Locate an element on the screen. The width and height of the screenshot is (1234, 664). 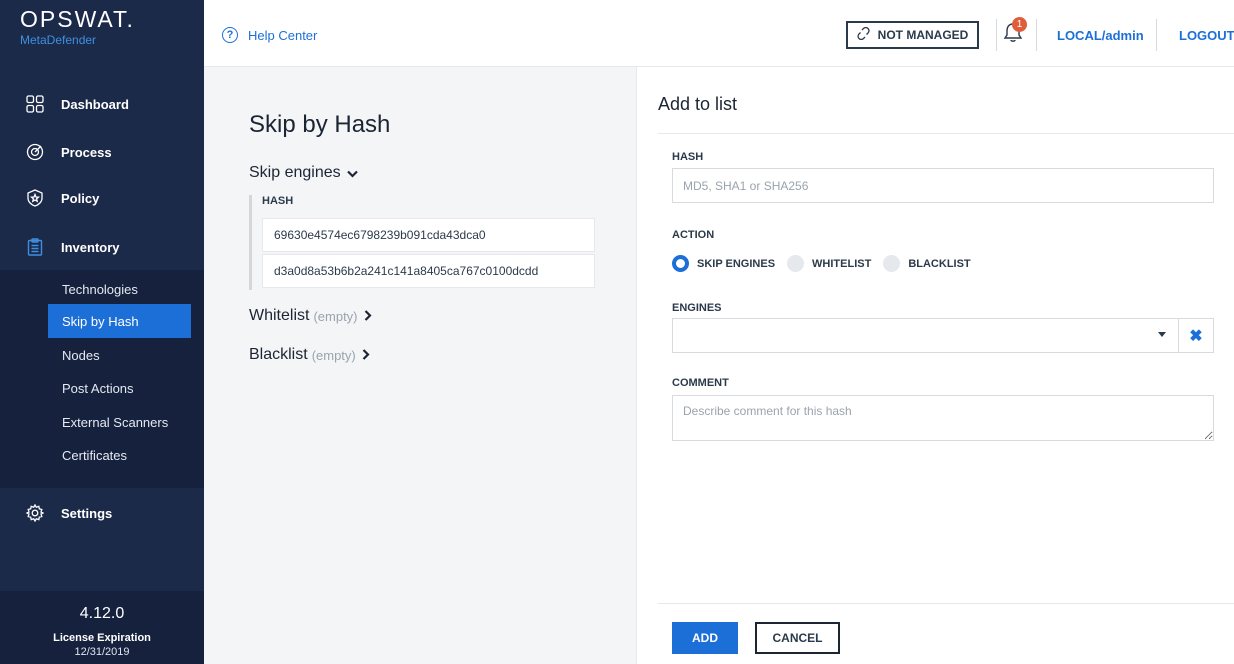
not-managed-button: NOT MANAGED is located at coordinates (912, 35).